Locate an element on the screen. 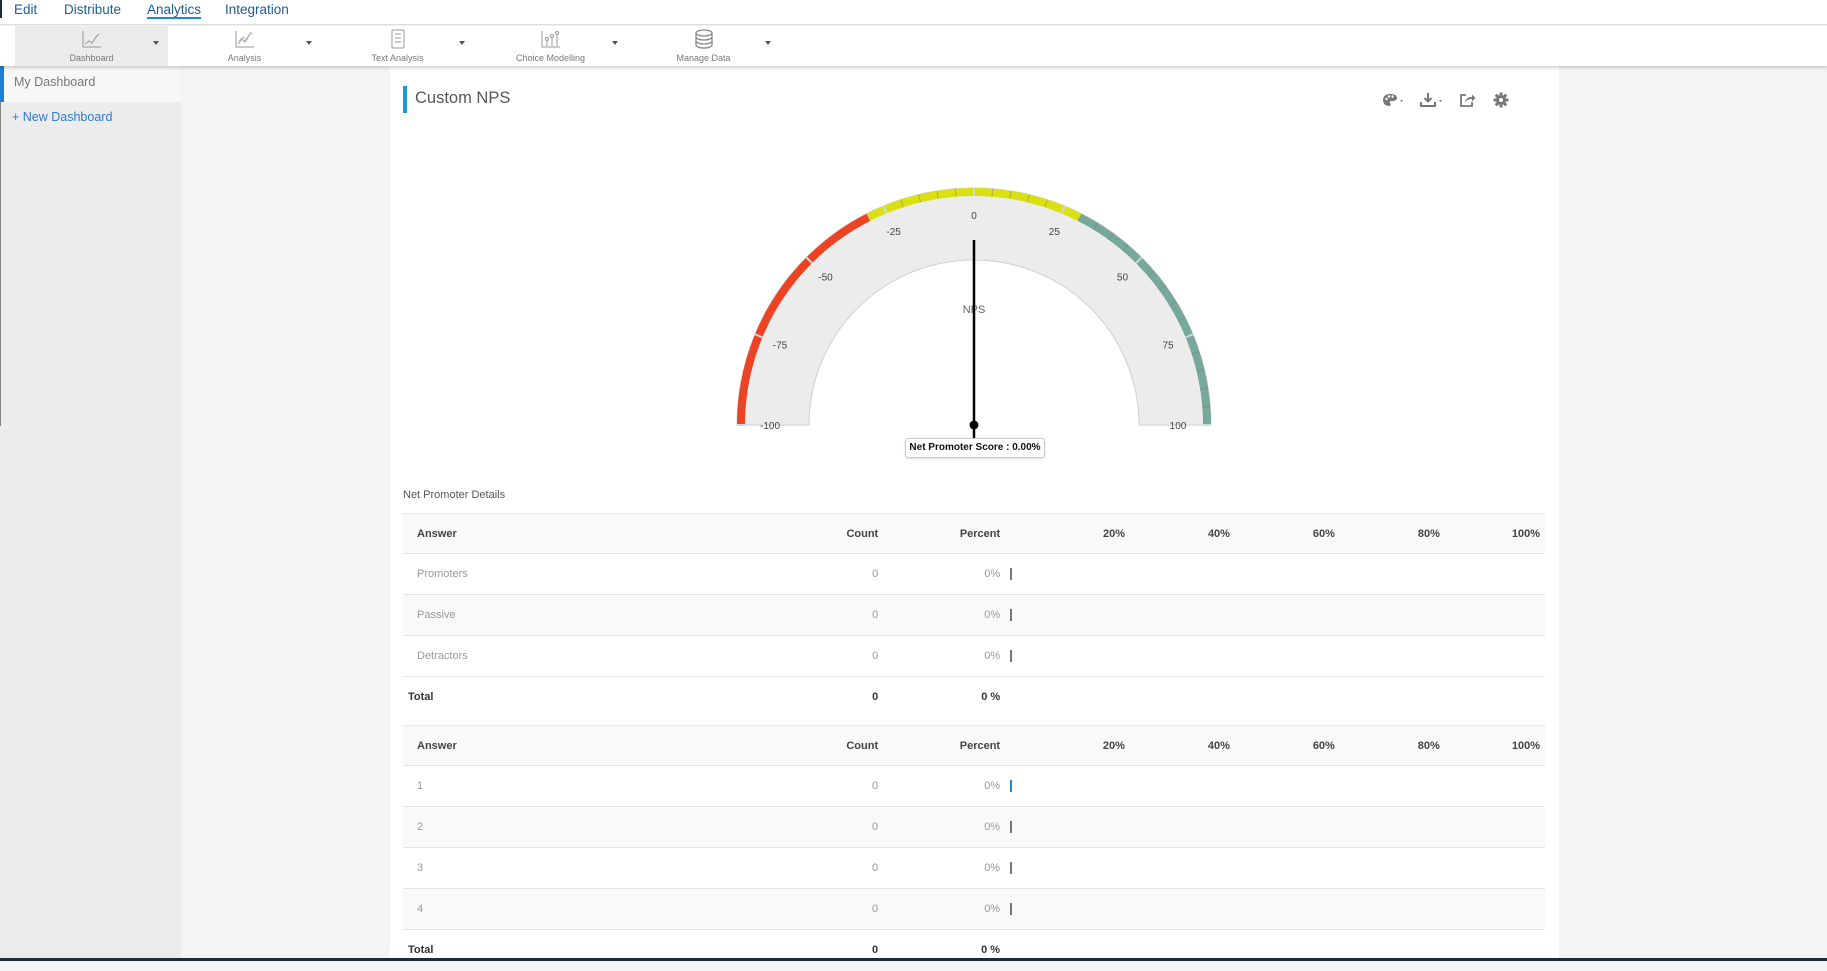 Image resolution: width=1827 pixels, height=971 pixels. answer-cell: 3 is located at coordinates (611, 868).